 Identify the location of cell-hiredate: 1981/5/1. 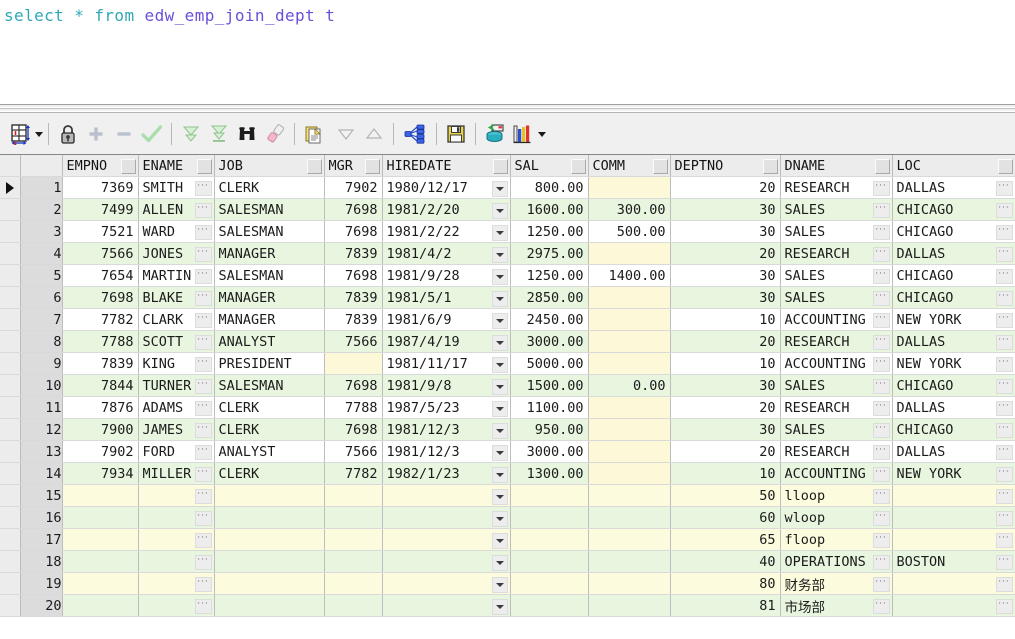
(446, 297).